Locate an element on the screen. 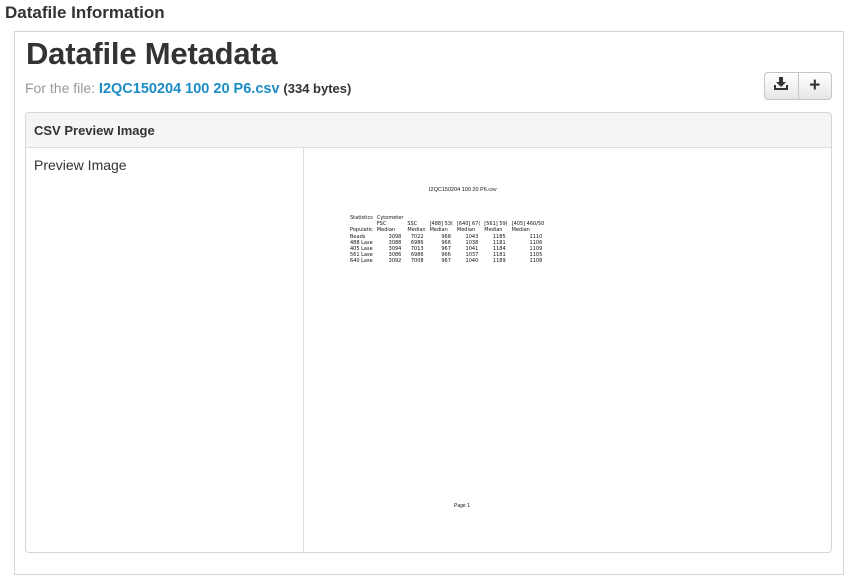  preview-table-cell: 3092 is located at coordinates (395, 261).